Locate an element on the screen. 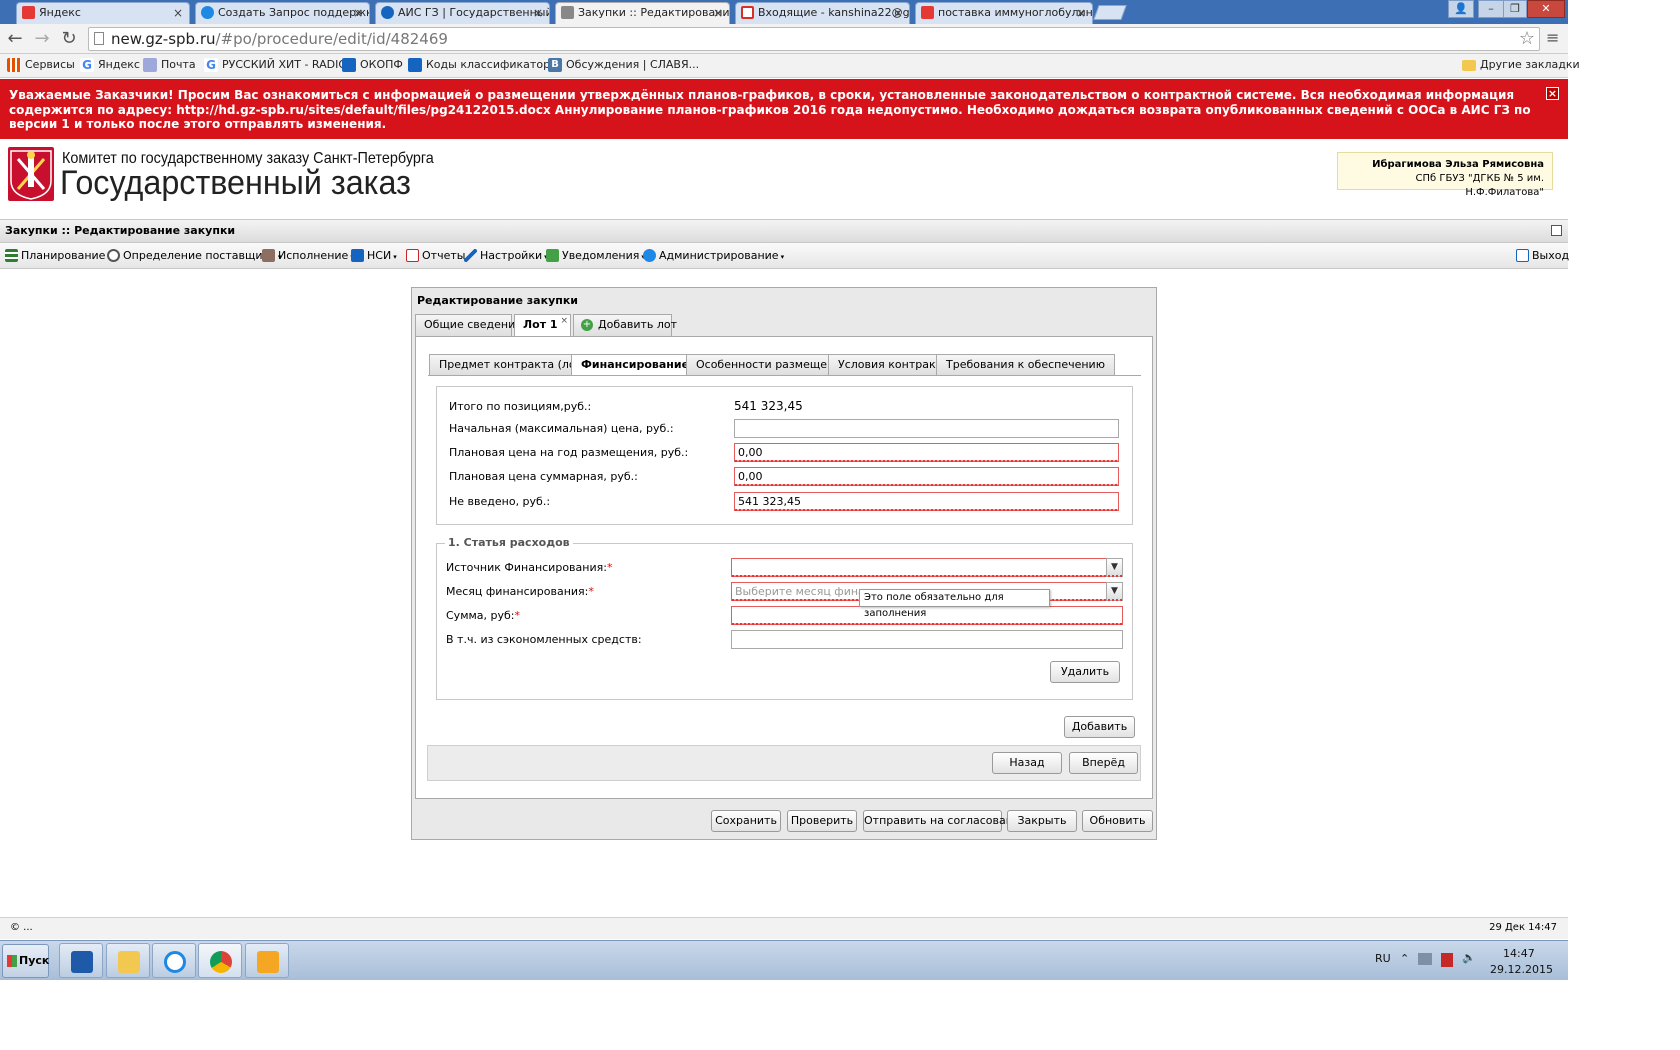 Image resolution: width=1680 pixels, height=1050 pixels. close-window-button: ✕ is located at coordinates (1546, 9).